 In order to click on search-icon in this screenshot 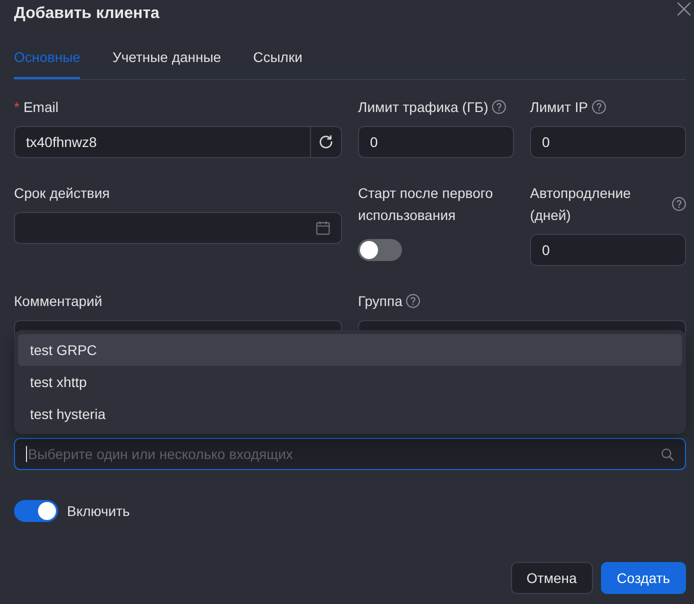, I will do `click(667, 454)`.